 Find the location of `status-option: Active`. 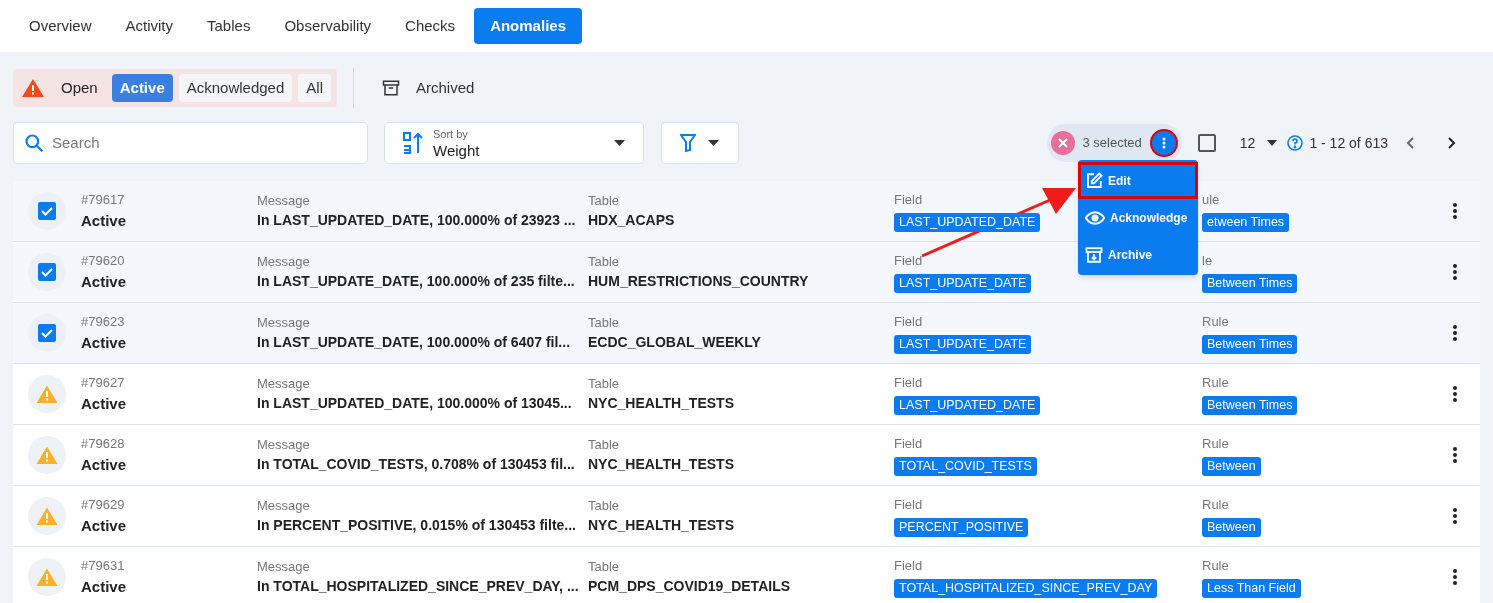

status-option: Active is located at coordinates (142, 88).